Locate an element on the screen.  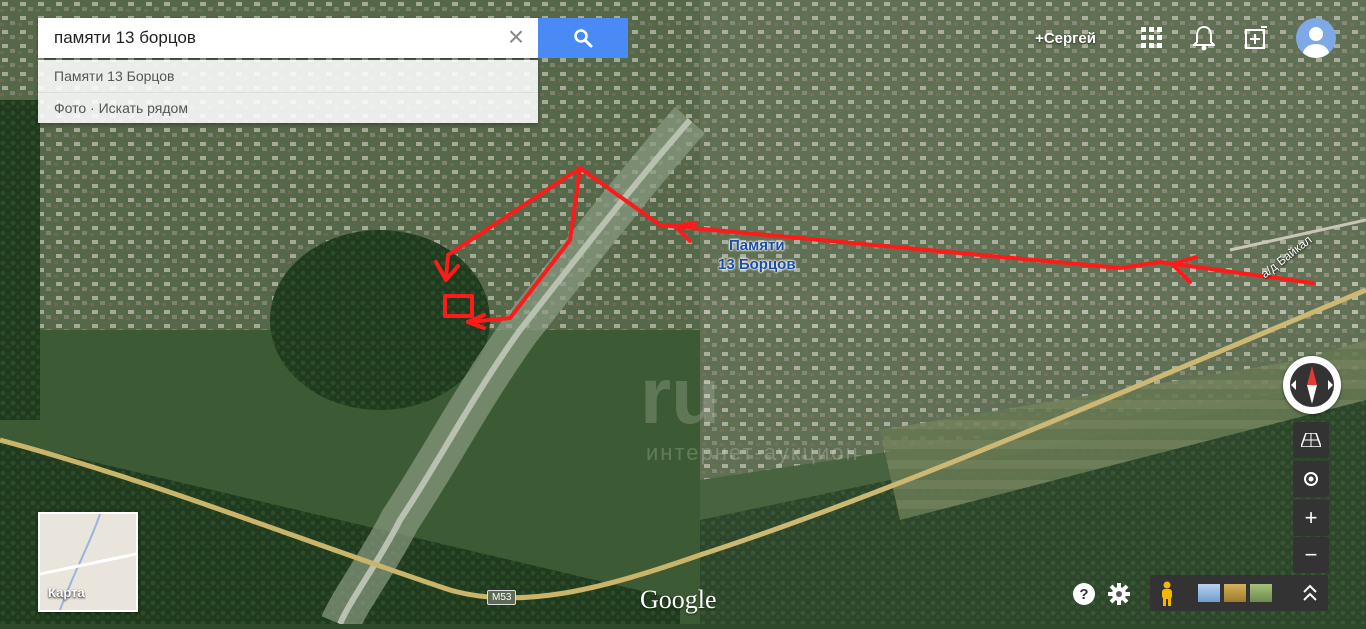
search-box: × is located at coordinates (288, 38).